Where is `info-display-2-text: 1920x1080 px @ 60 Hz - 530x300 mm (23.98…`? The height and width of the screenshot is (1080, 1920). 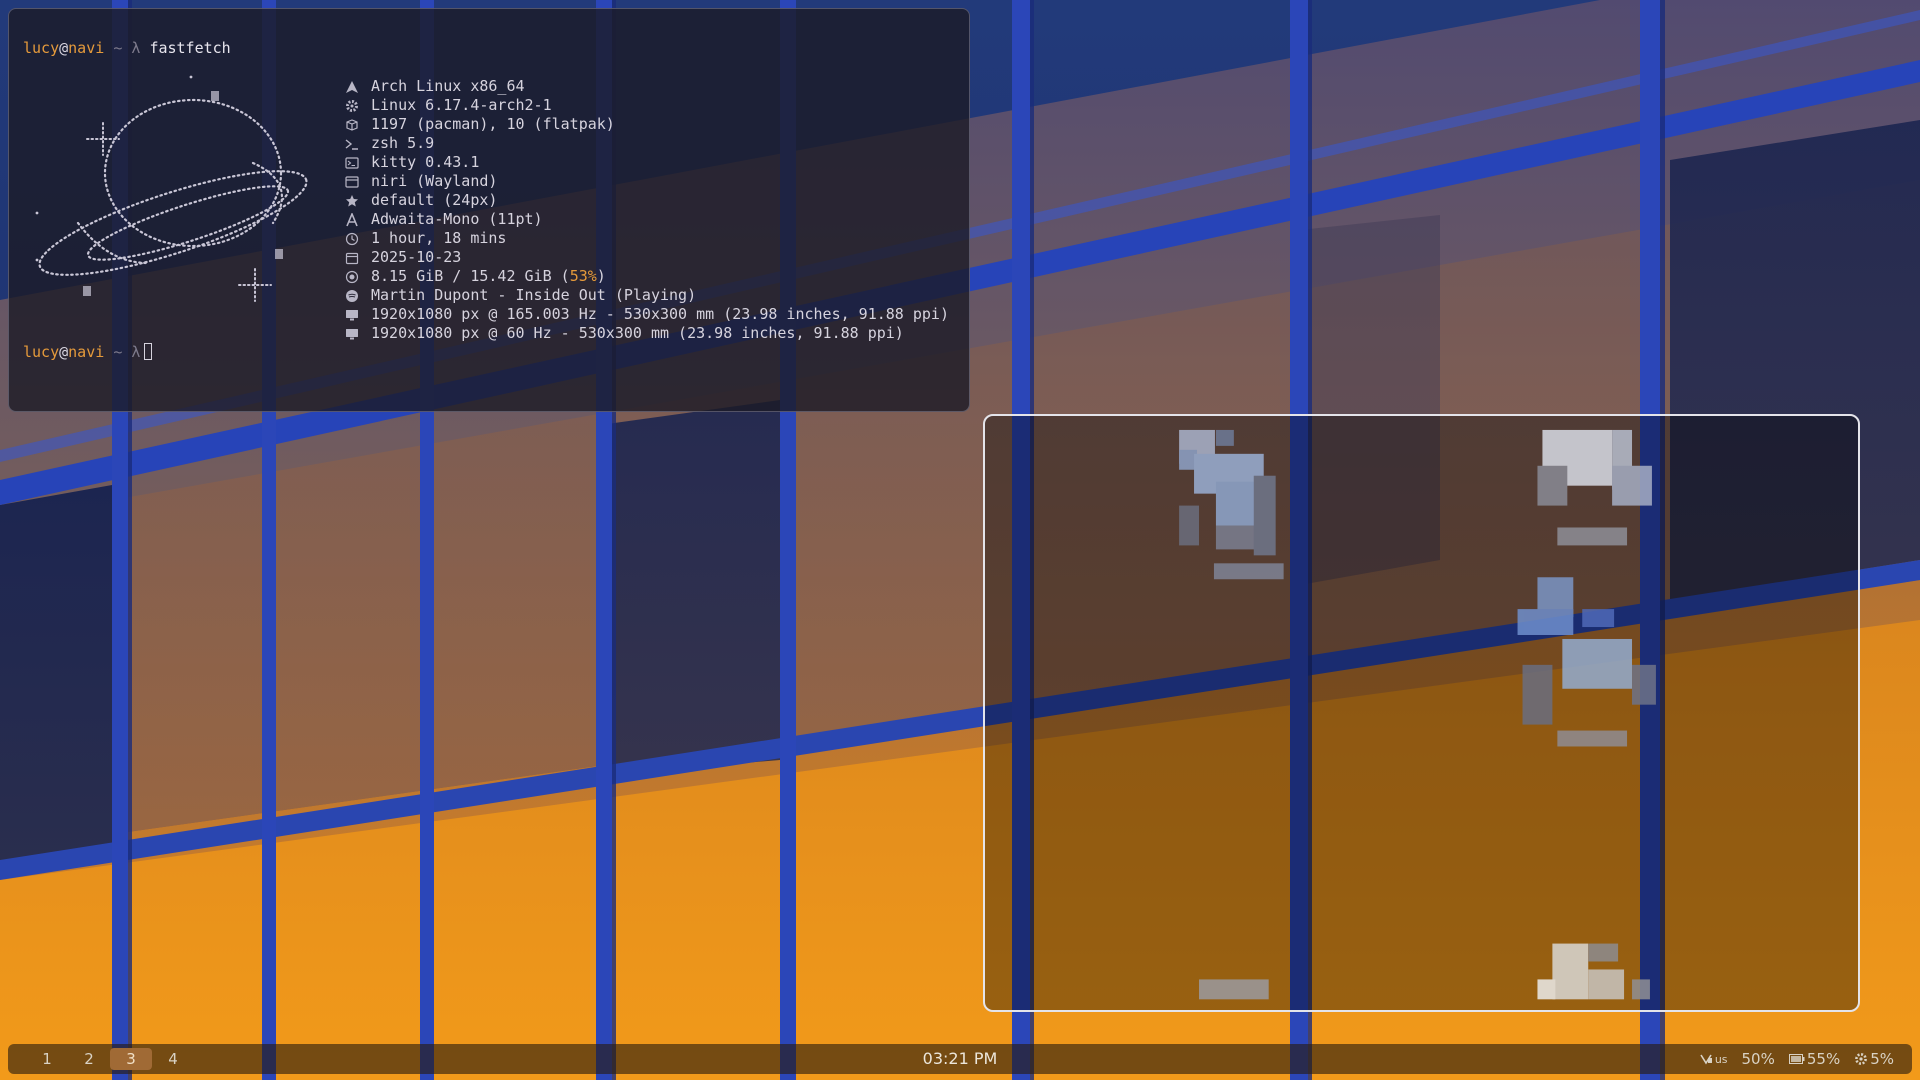
info-display-2-text: 1920x1080 px @ 60 Hz - 530x300 mm (23.98… is located at coordinates (637, 333).